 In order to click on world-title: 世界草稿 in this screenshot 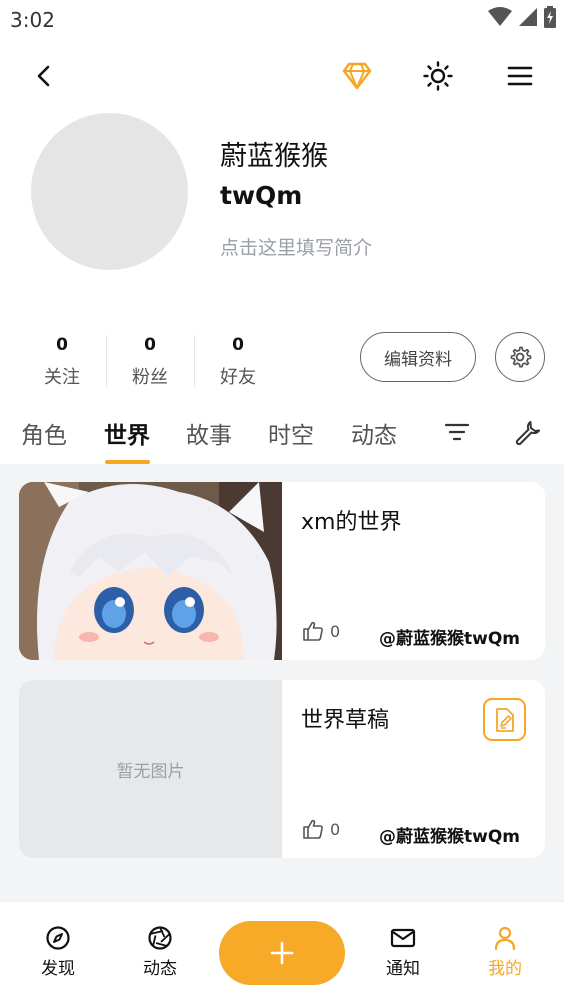, I will do `click(345, 720)`.